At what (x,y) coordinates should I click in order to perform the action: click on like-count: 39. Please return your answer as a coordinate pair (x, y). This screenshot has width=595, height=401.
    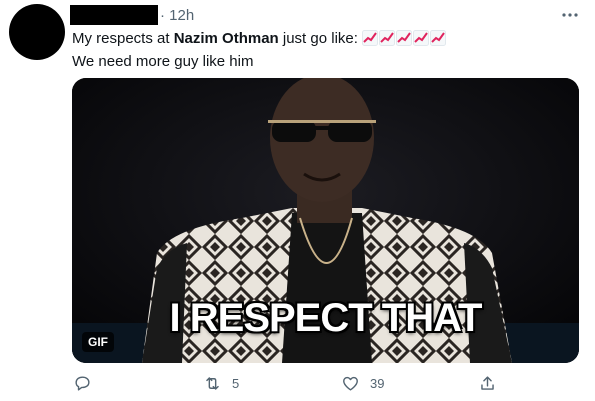
    Looking at the image, I should click on (377, 383).